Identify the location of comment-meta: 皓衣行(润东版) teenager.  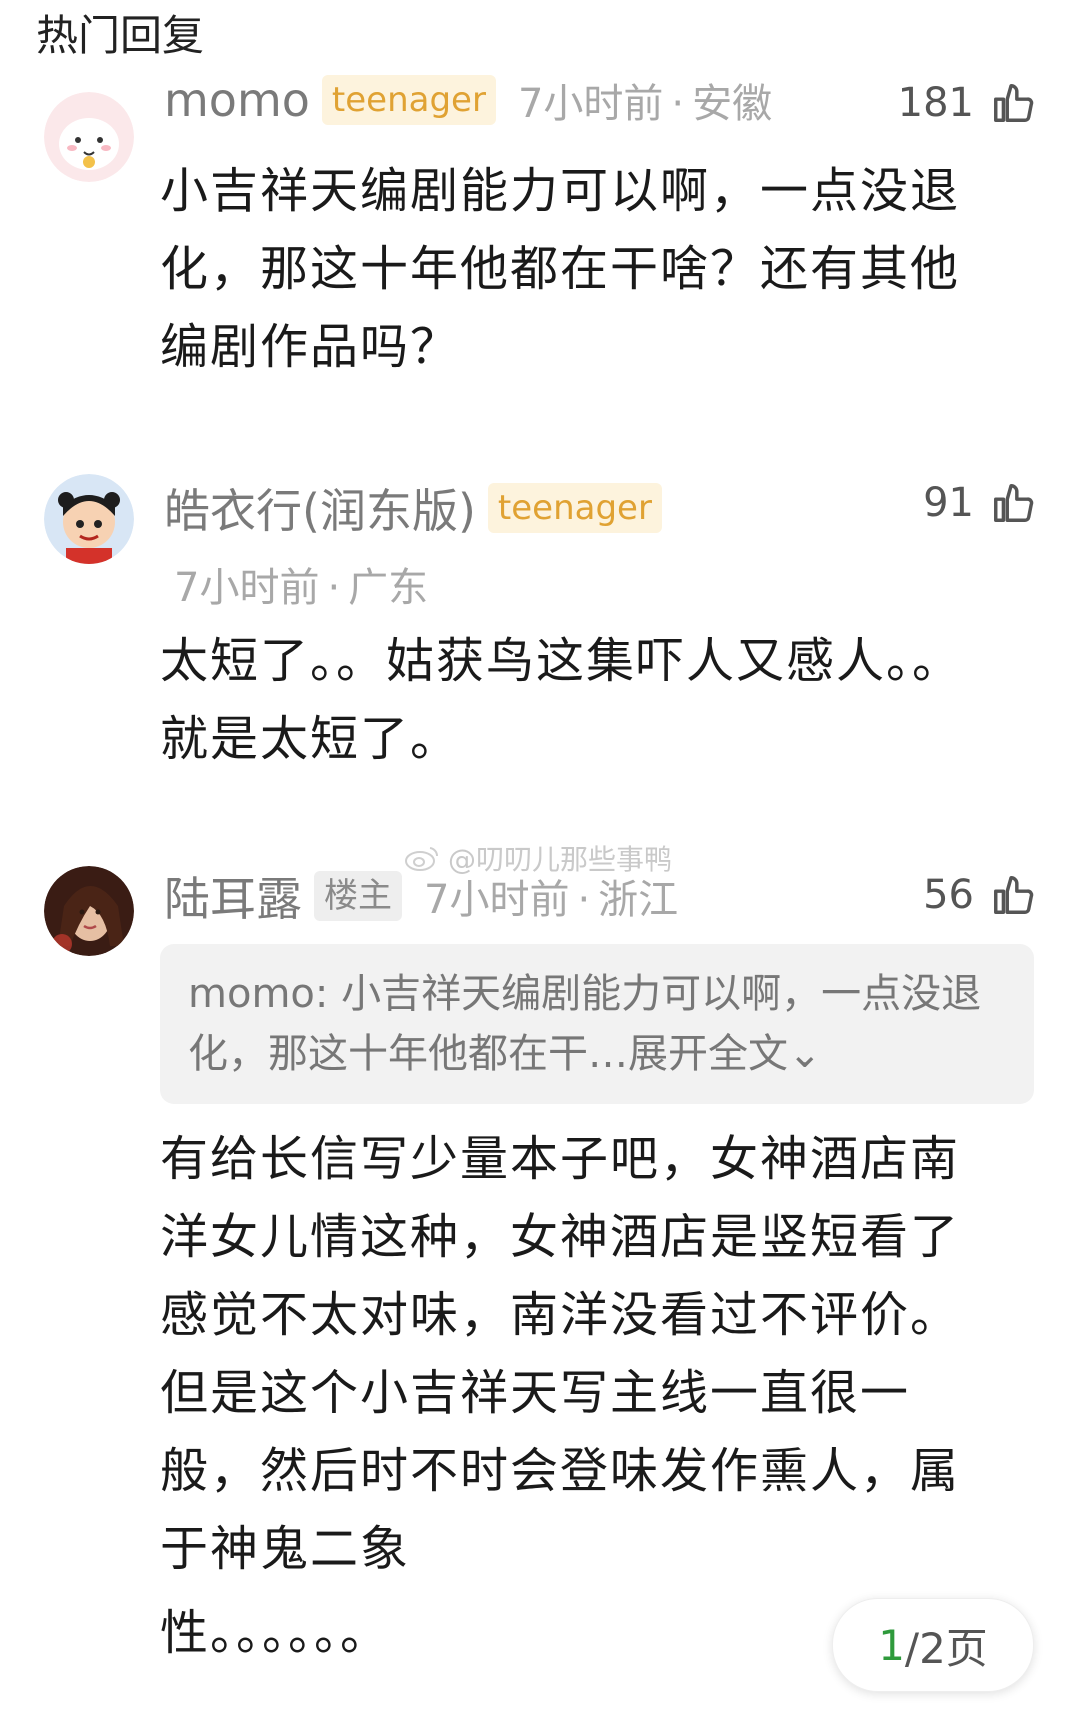
(602, 509).